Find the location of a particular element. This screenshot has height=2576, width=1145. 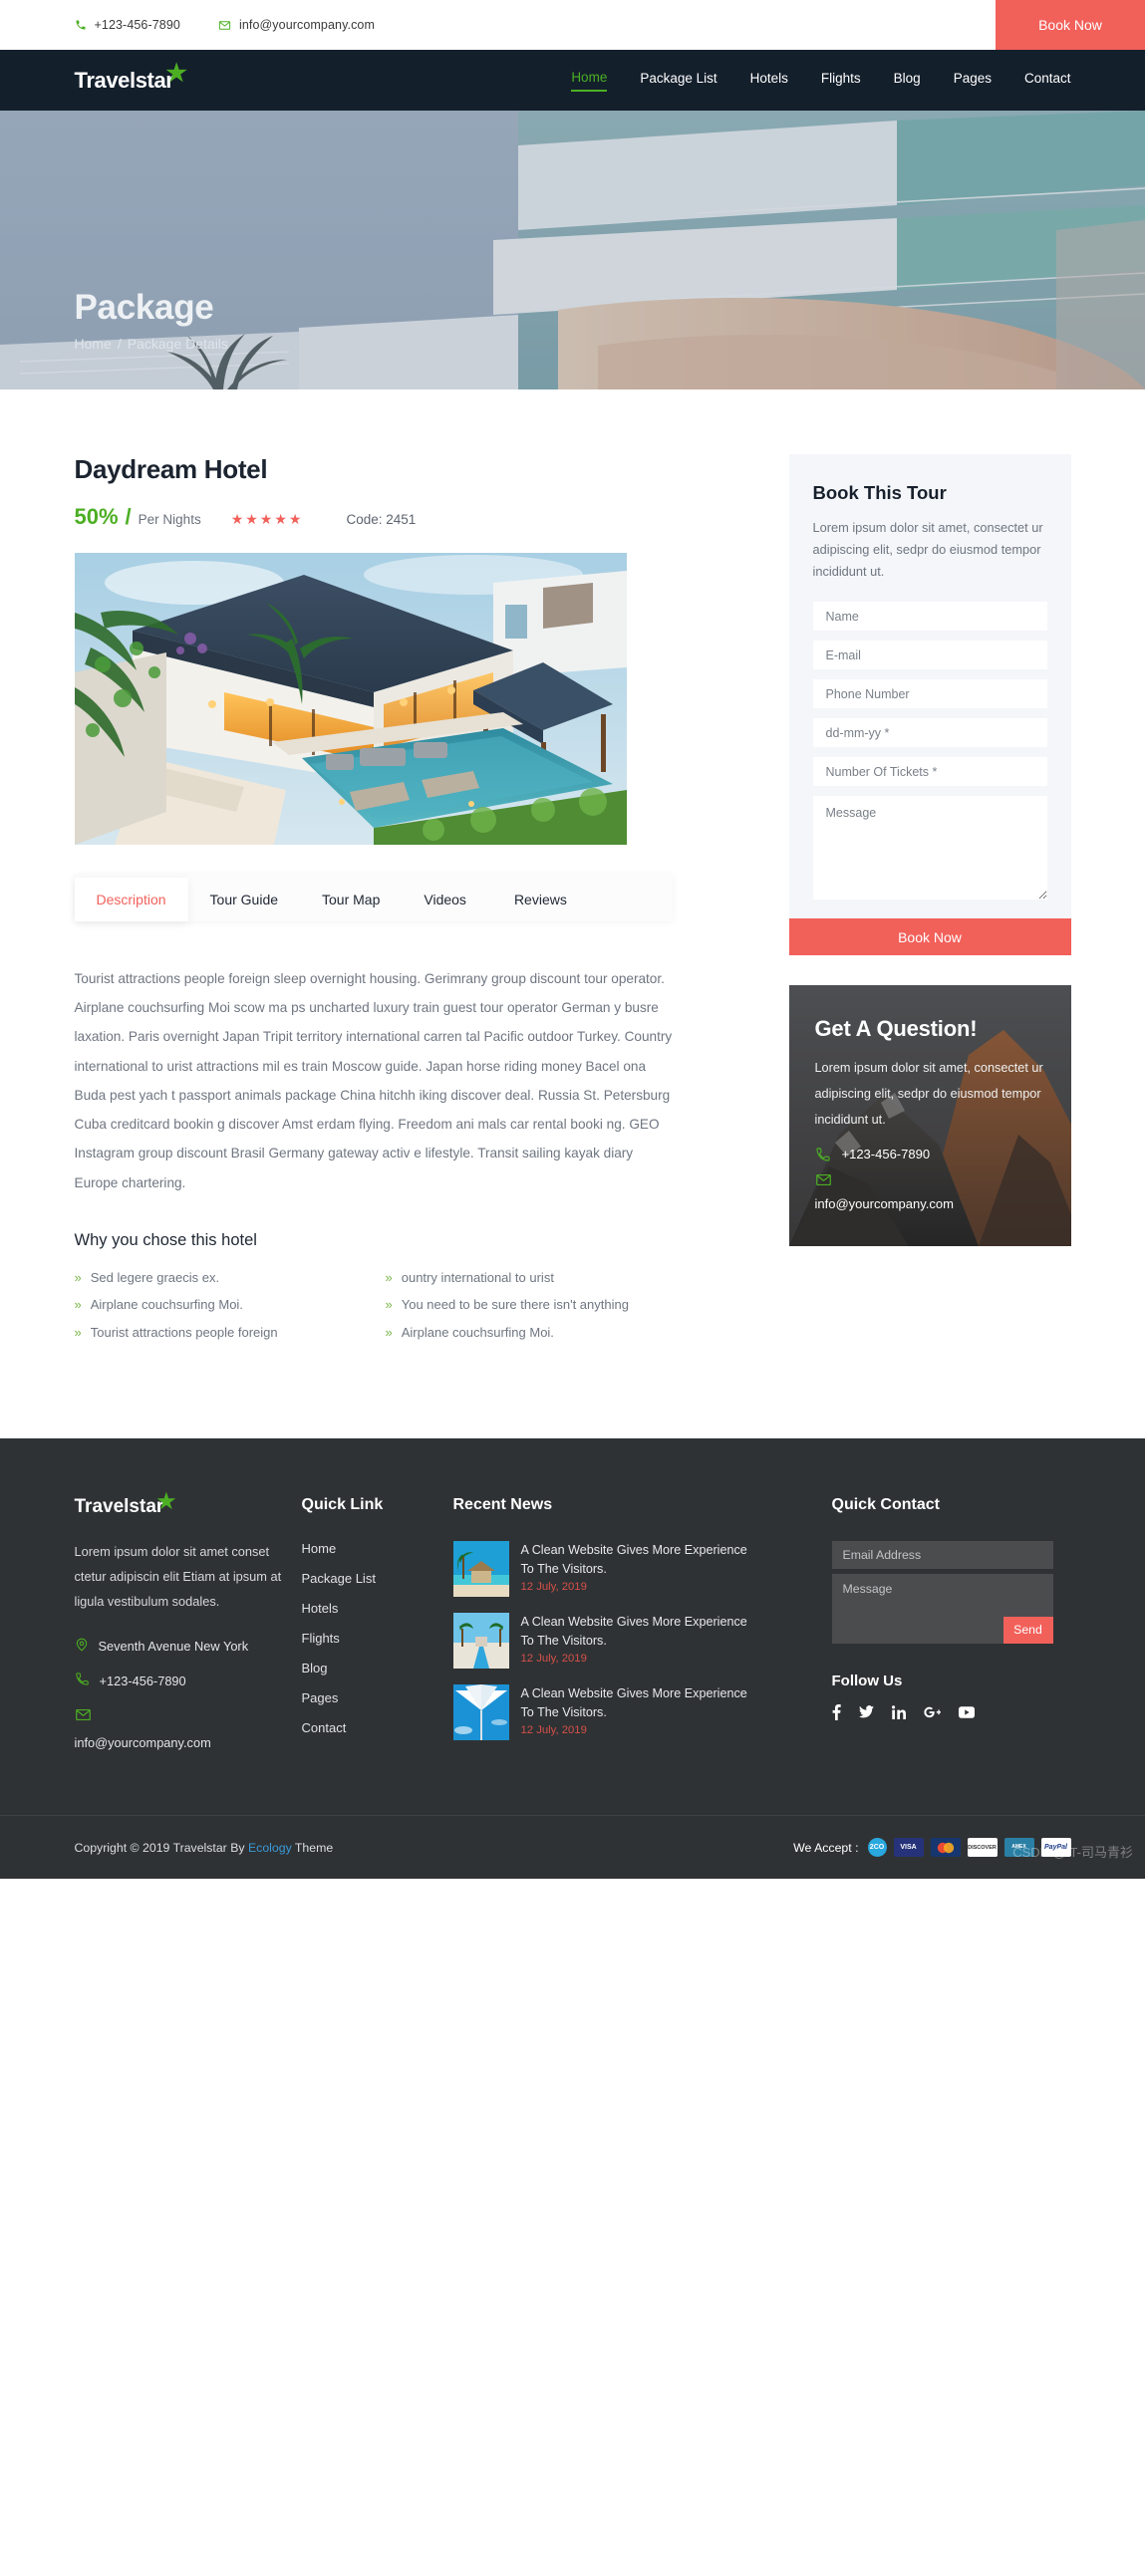

footer-link-blog: Blog is located at coordinates (378, 1668).